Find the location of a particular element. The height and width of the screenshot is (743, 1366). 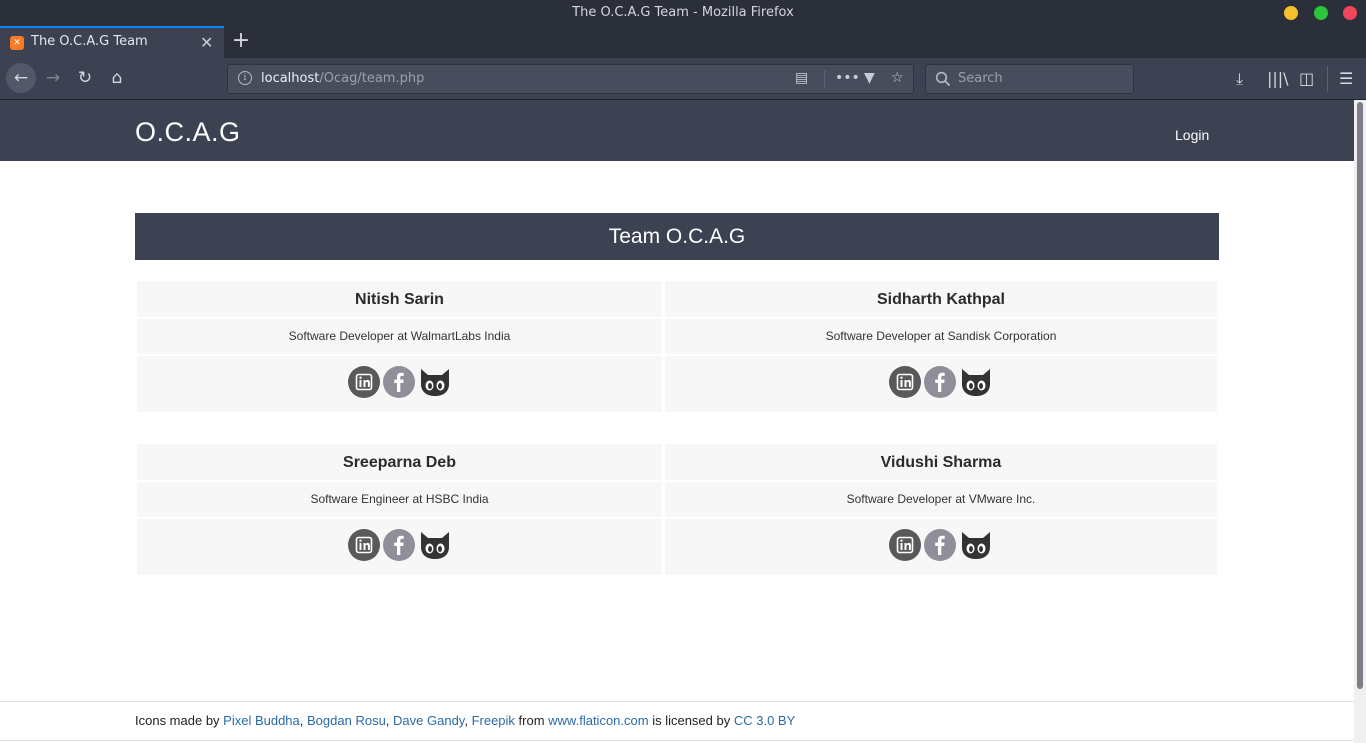

close-tab-icon: ✕ is located at coordinates (206, 42).